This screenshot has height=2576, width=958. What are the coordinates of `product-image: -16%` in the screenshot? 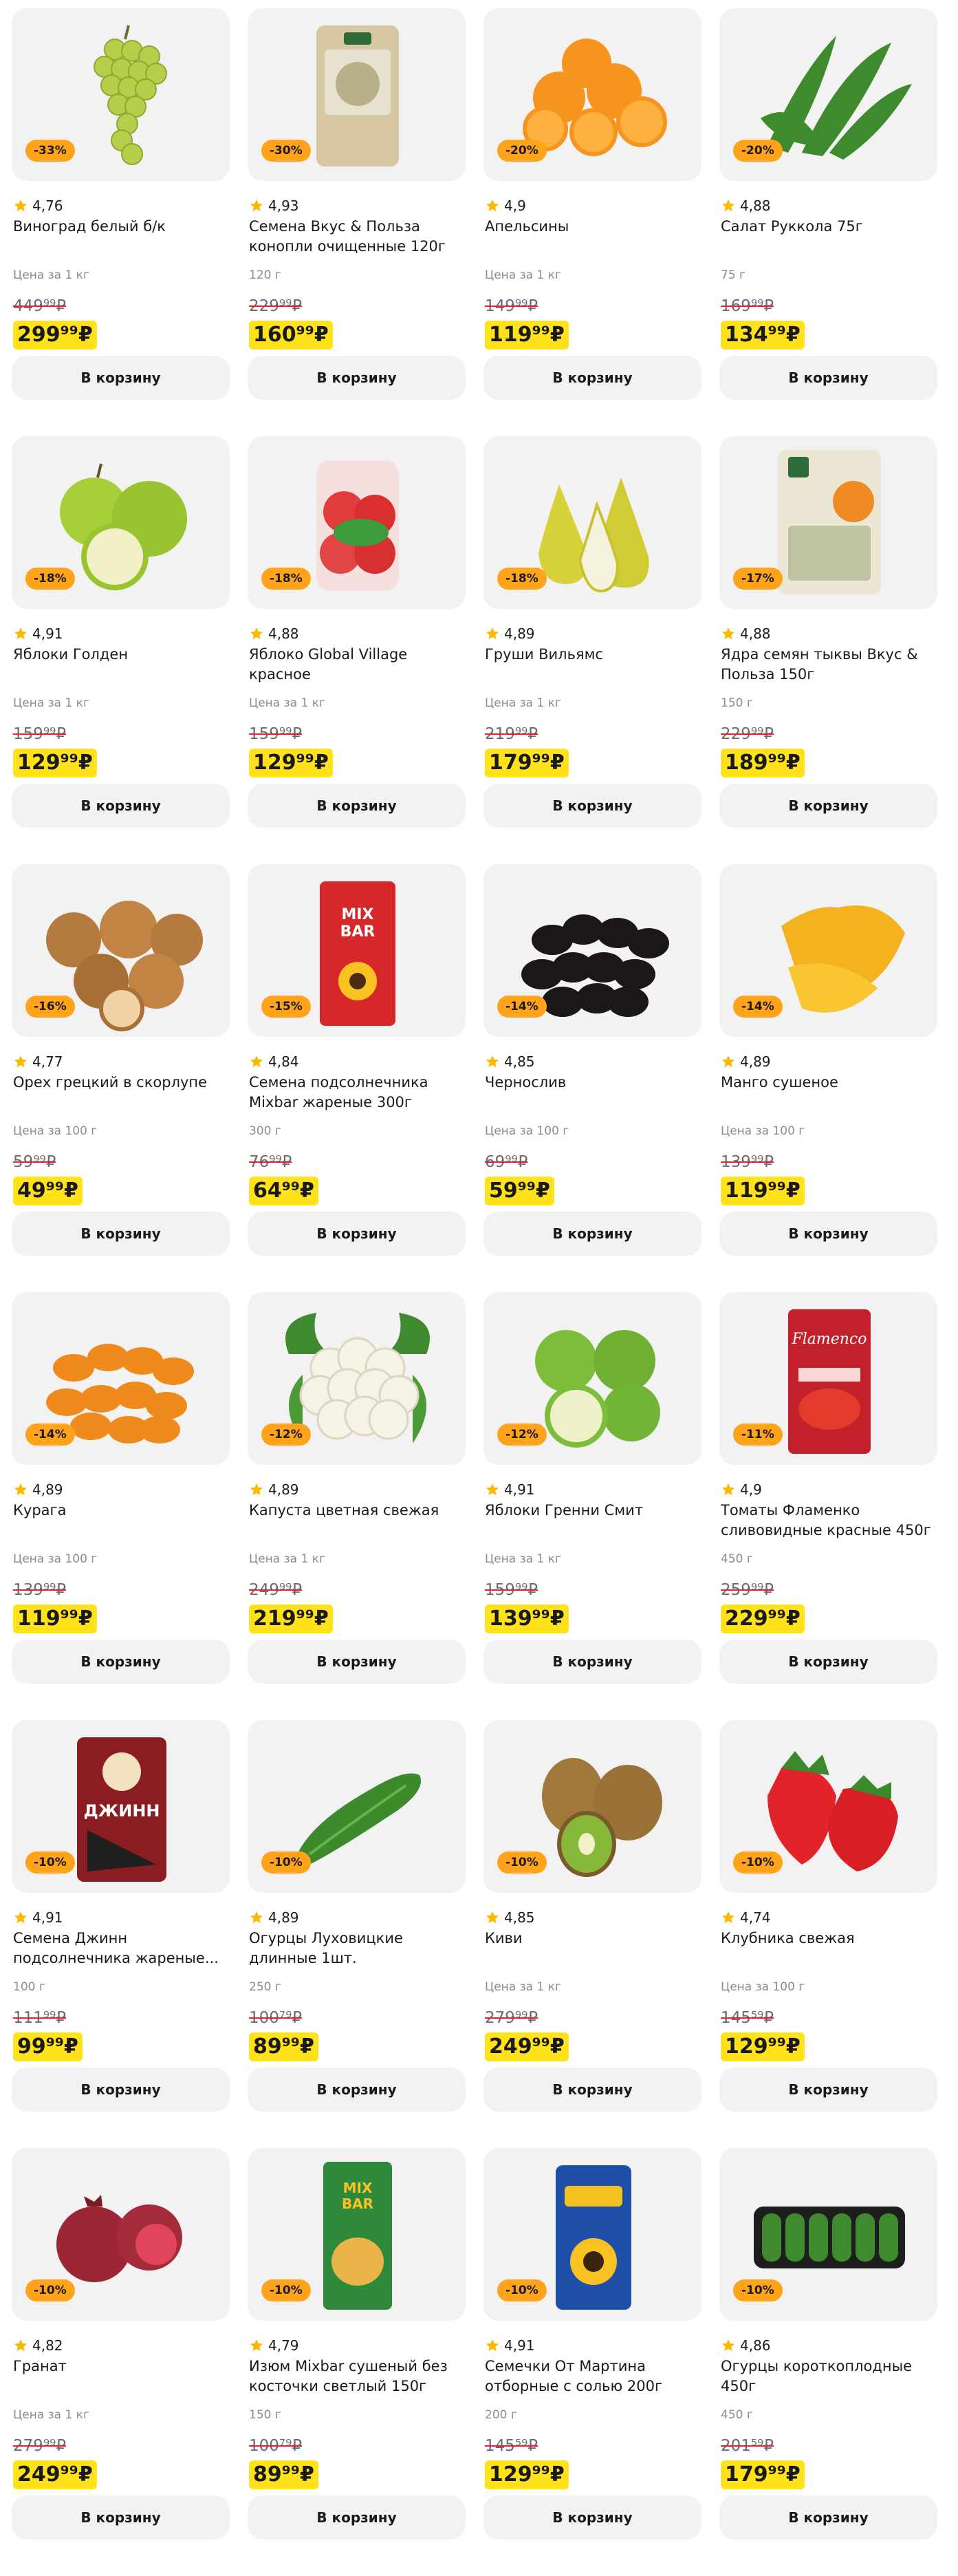 It's located at (121, 950).